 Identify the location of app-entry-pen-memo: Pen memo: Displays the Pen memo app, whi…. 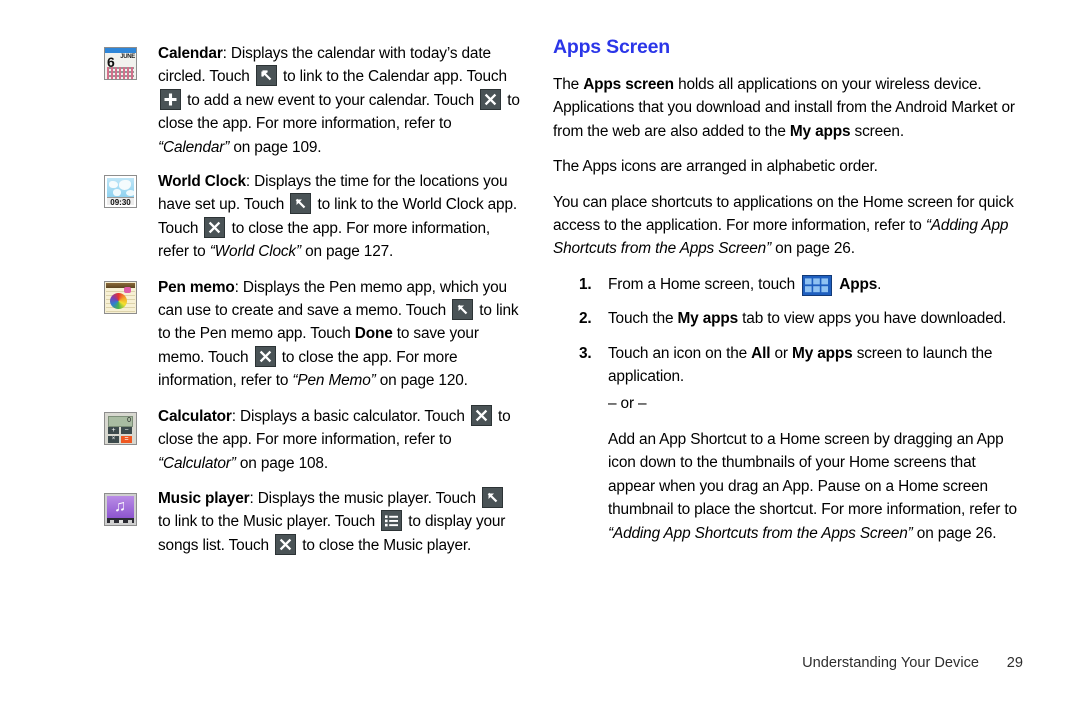
(310, 334).